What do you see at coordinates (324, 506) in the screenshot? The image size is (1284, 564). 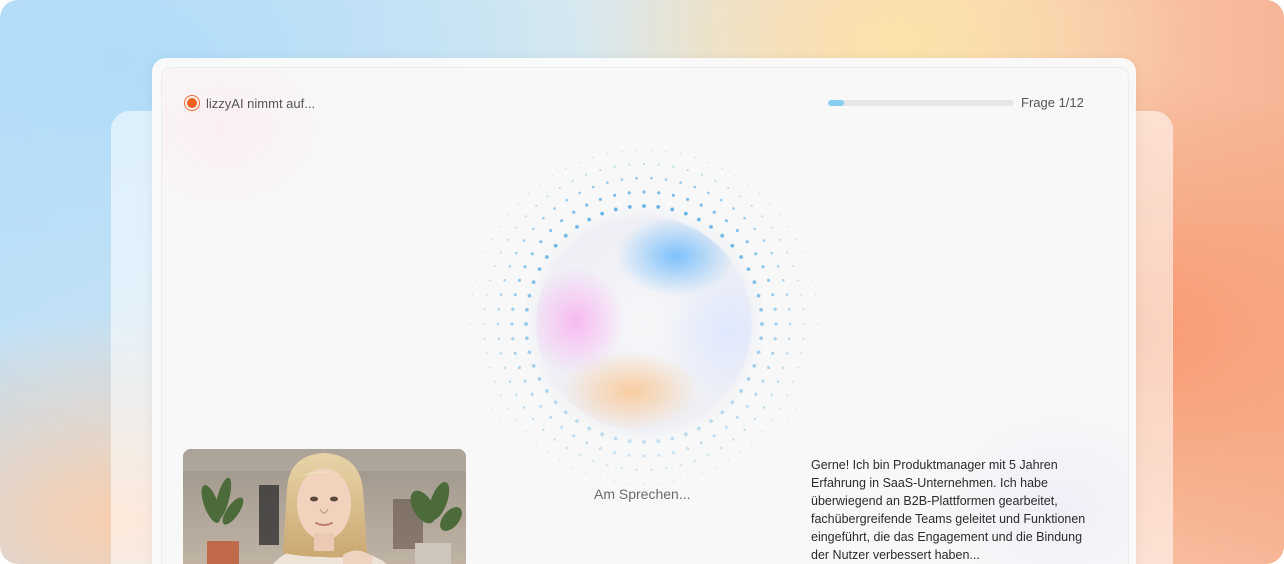 I see `user-video-feed` at bounding box center [324, 506].